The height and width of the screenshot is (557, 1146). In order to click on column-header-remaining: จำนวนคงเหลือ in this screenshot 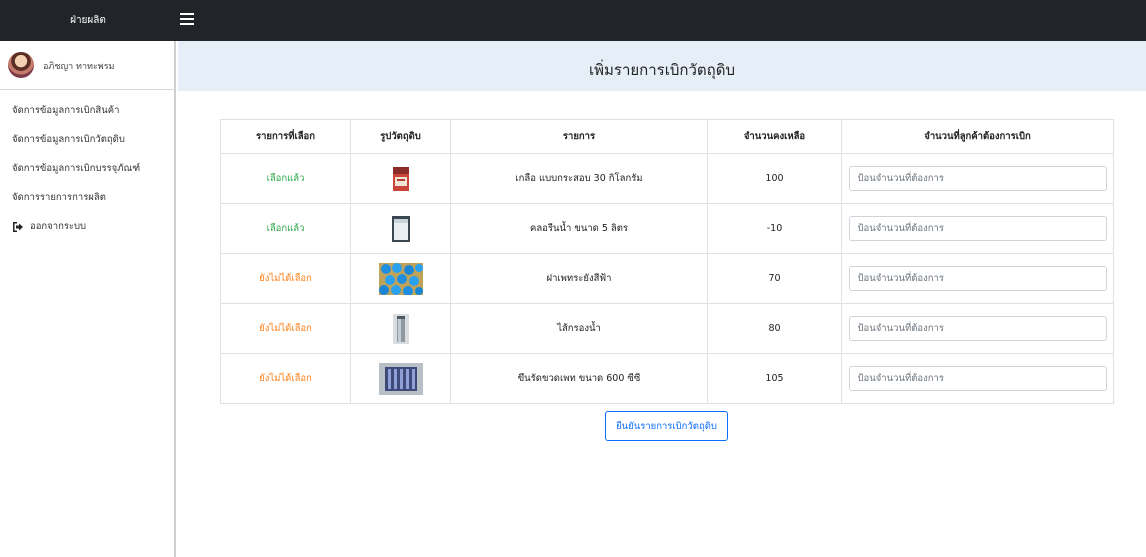, I will do `click(774, 136)`.